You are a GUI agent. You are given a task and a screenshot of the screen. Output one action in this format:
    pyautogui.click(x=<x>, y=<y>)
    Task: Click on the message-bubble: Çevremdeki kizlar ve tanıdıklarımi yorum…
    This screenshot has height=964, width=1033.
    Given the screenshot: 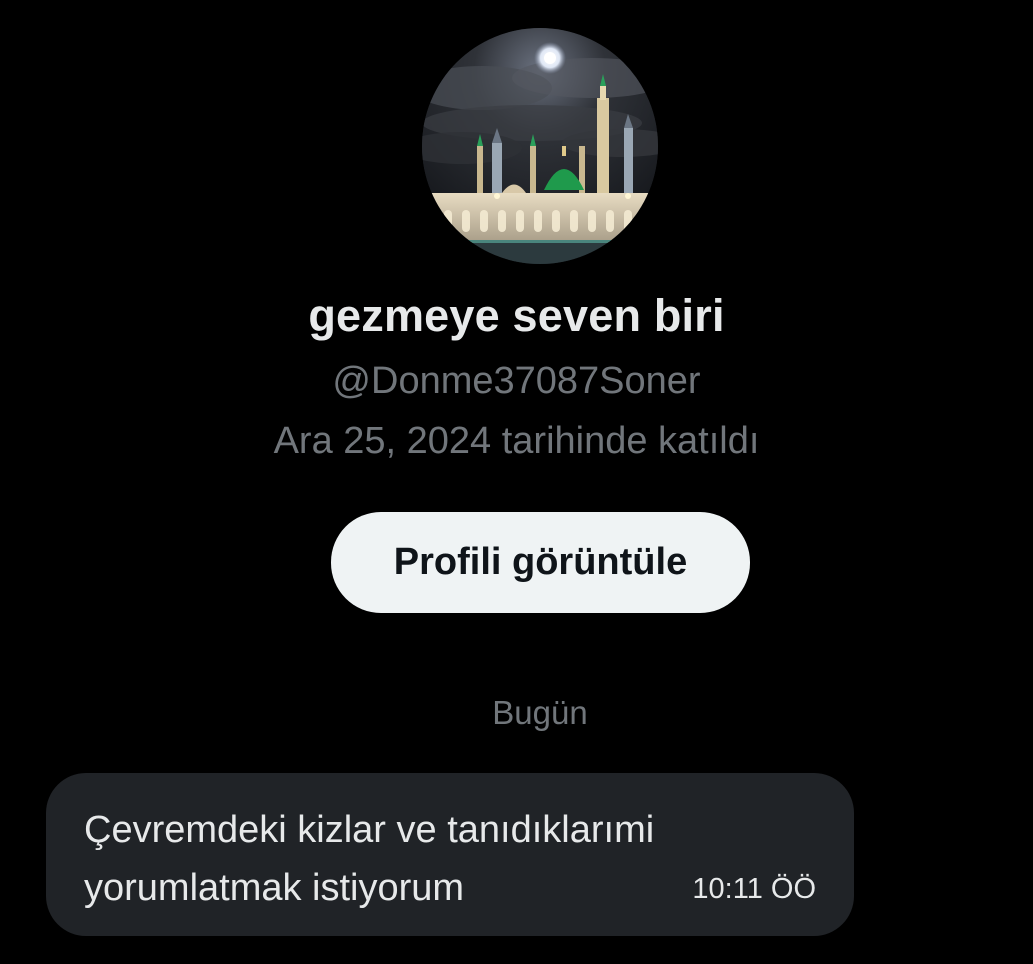 What is the action you would take?
    pyautogui.click(x=450, y=854)
    